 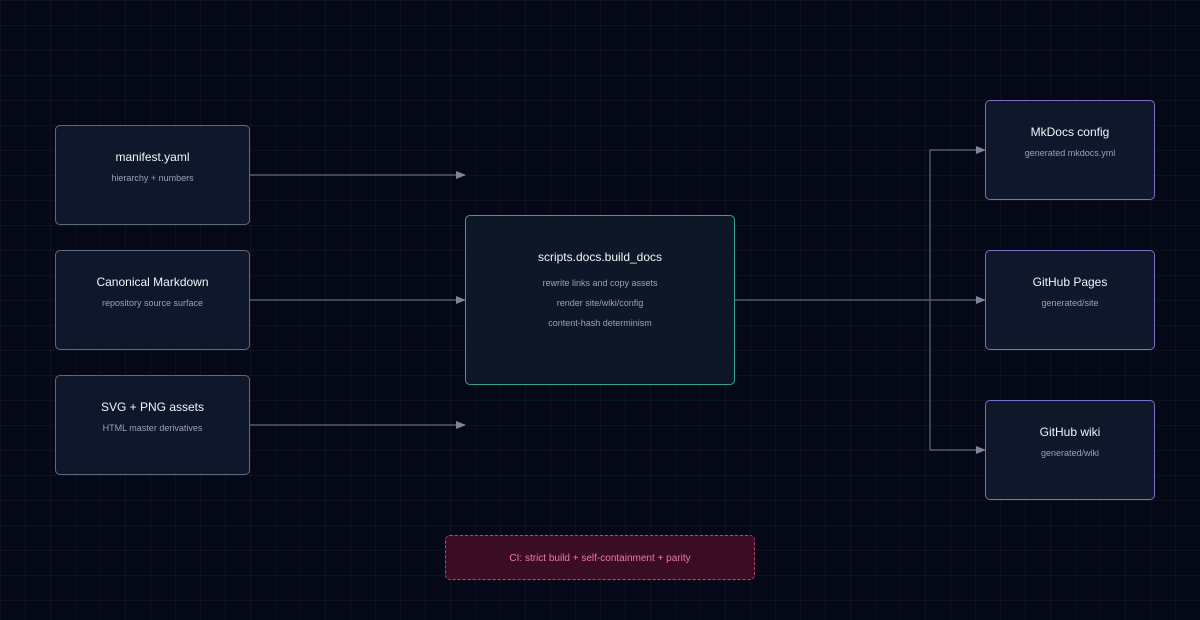 I want to click on node-detail-line: render site/wiki/config, so click(x=600, y=303).